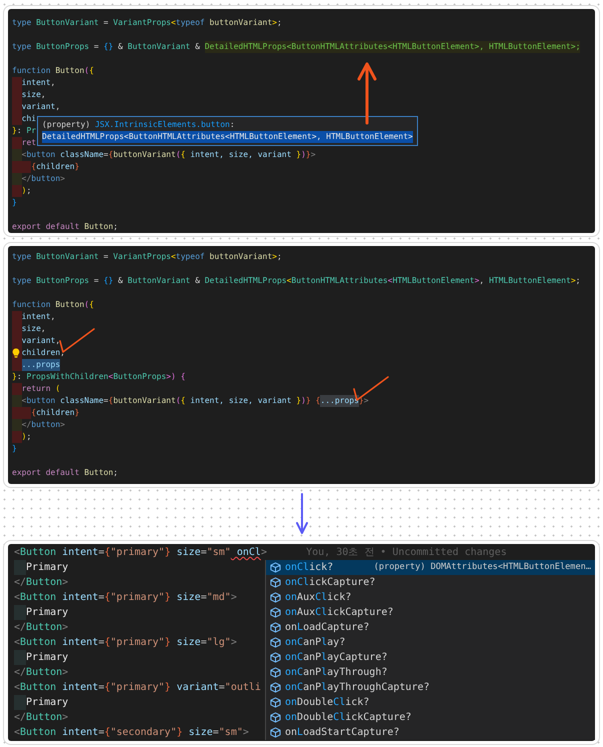  Describe the element at coordinates (41, 401) in the screenshot. I see `keyword: button` at that location.